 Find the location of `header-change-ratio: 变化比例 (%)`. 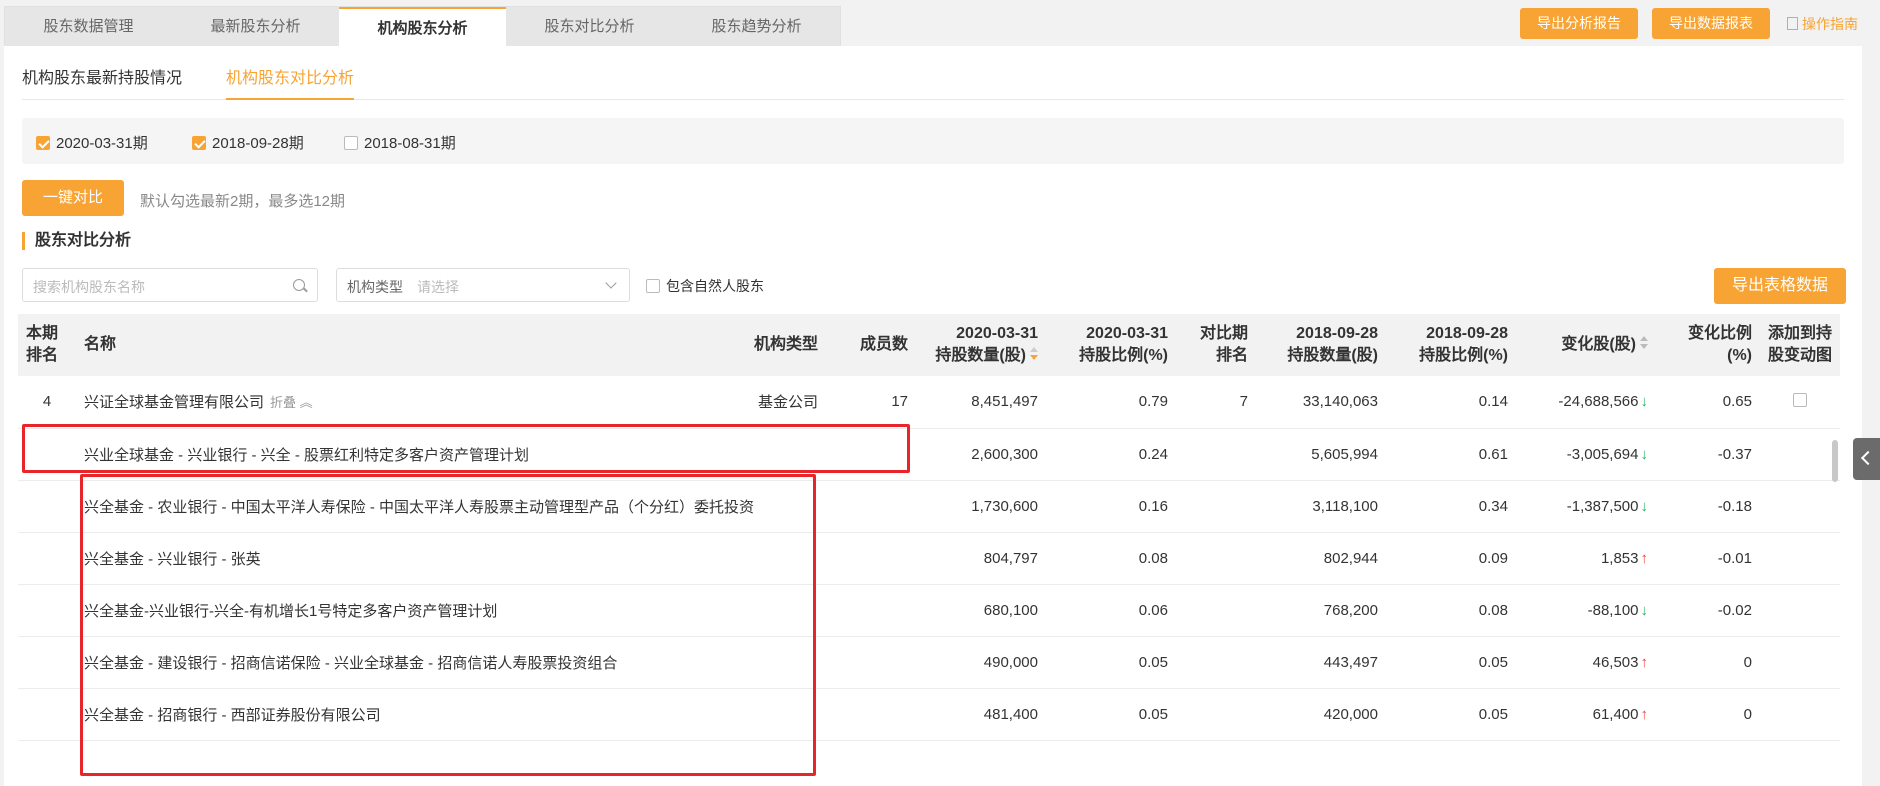

header-change-ratio: 变化比例 (%) is located at coordinates (1719, 344).